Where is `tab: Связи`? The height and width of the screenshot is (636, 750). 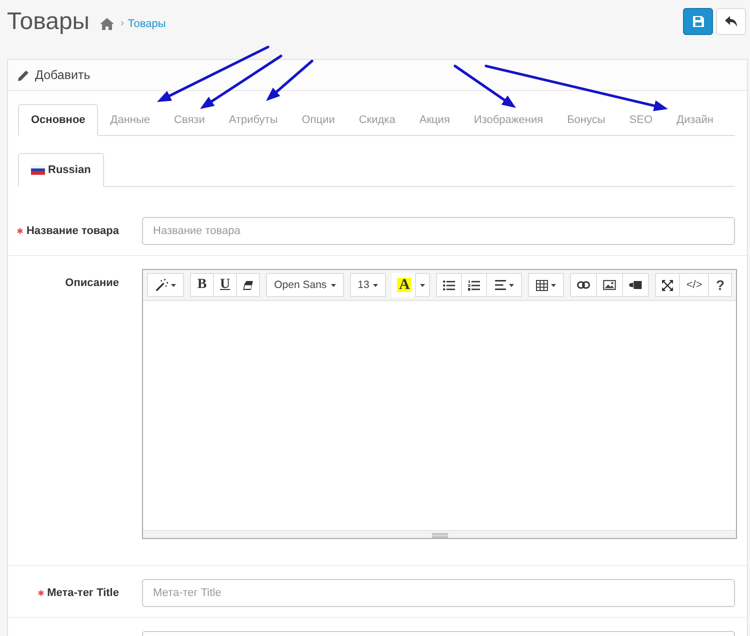 tab: Связи is located at coordinates (189, 120).